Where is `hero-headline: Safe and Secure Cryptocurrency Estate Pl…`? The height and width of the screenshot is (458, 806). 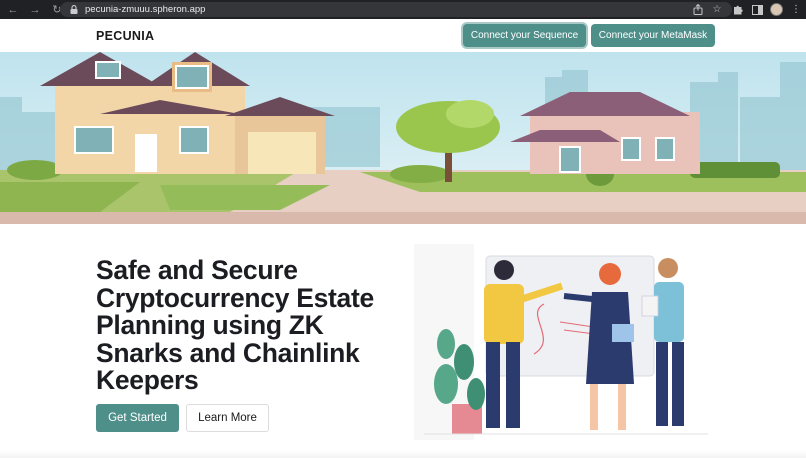
hero-headline: Safe and Secure Cryptocurrency Estate Pl… is located at coordinates (235, 325).